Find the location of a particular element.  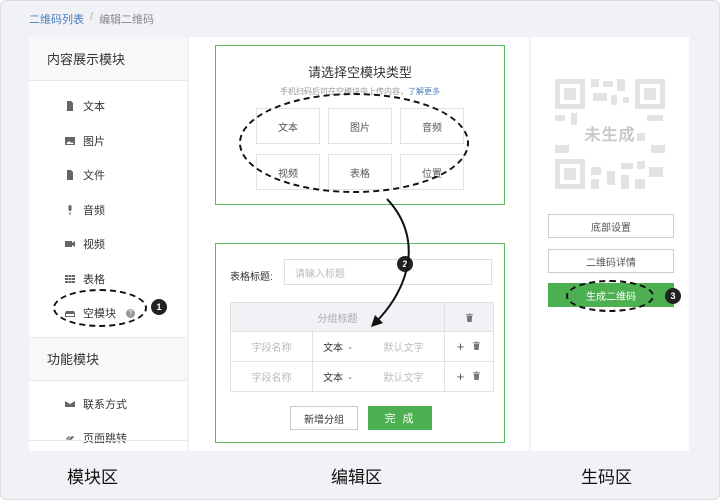

annotation-badge-3: 3 is located at coordinates (673, 296).